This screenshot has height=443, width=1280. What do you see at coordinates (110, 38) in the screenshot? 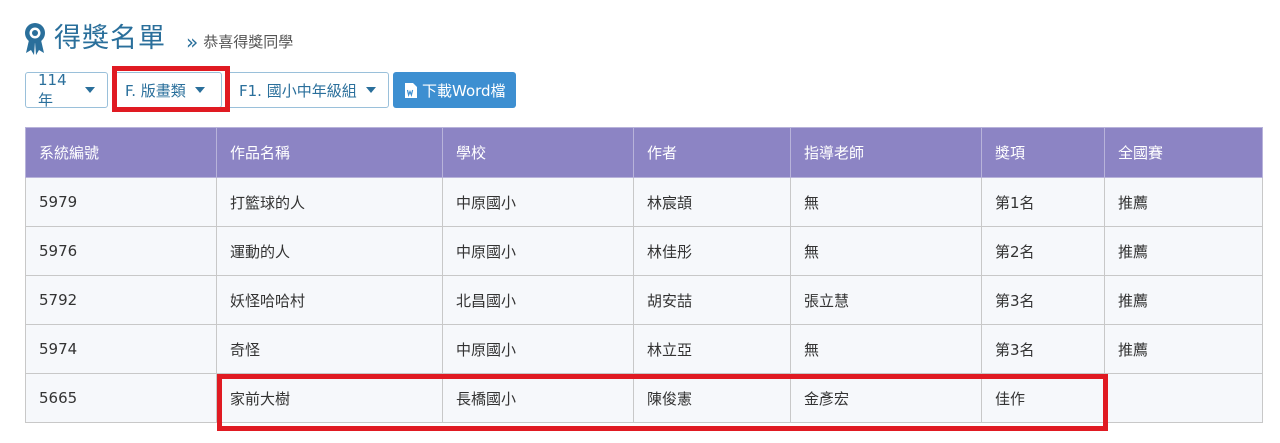
I see `page-title: 得獎名單` at bounding box center [110, 38].